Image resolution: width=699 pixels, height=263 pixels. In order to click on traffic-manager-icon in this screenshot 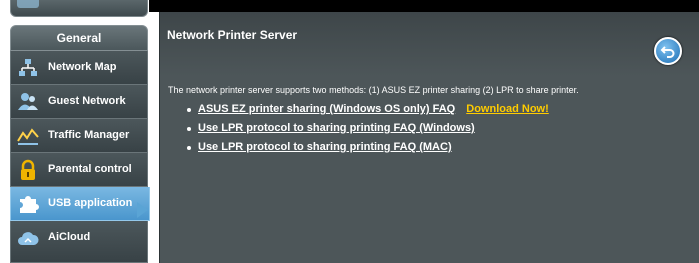, I will do `click(28, 136)`.